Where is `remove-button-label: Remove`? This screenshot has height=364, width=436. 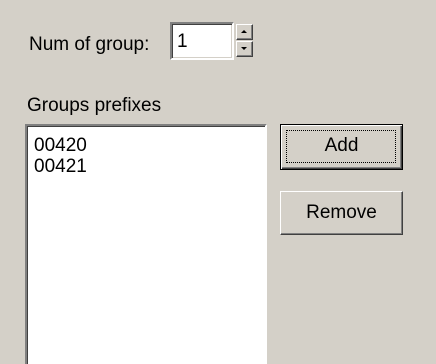 remove-button-label: Remove is located at coordinates (341, 212).